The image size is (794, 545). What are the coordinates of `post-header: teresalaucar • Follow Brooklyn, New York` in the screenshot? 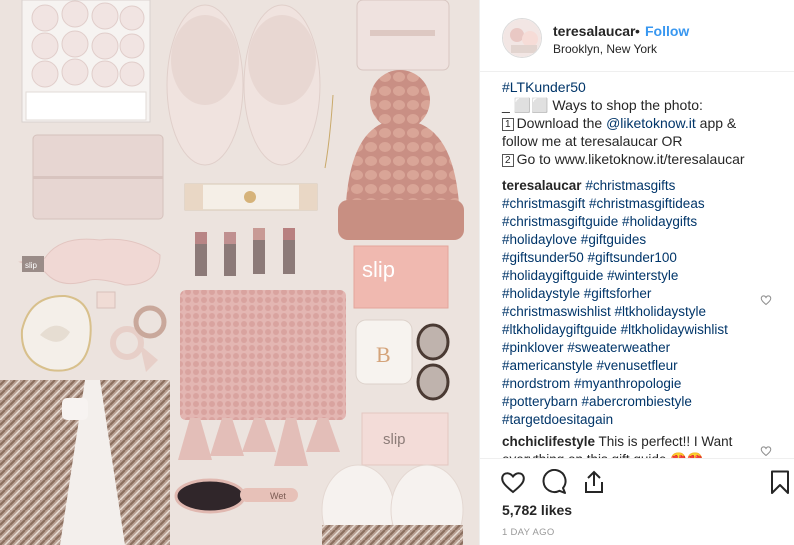 It's located at (637, 36).